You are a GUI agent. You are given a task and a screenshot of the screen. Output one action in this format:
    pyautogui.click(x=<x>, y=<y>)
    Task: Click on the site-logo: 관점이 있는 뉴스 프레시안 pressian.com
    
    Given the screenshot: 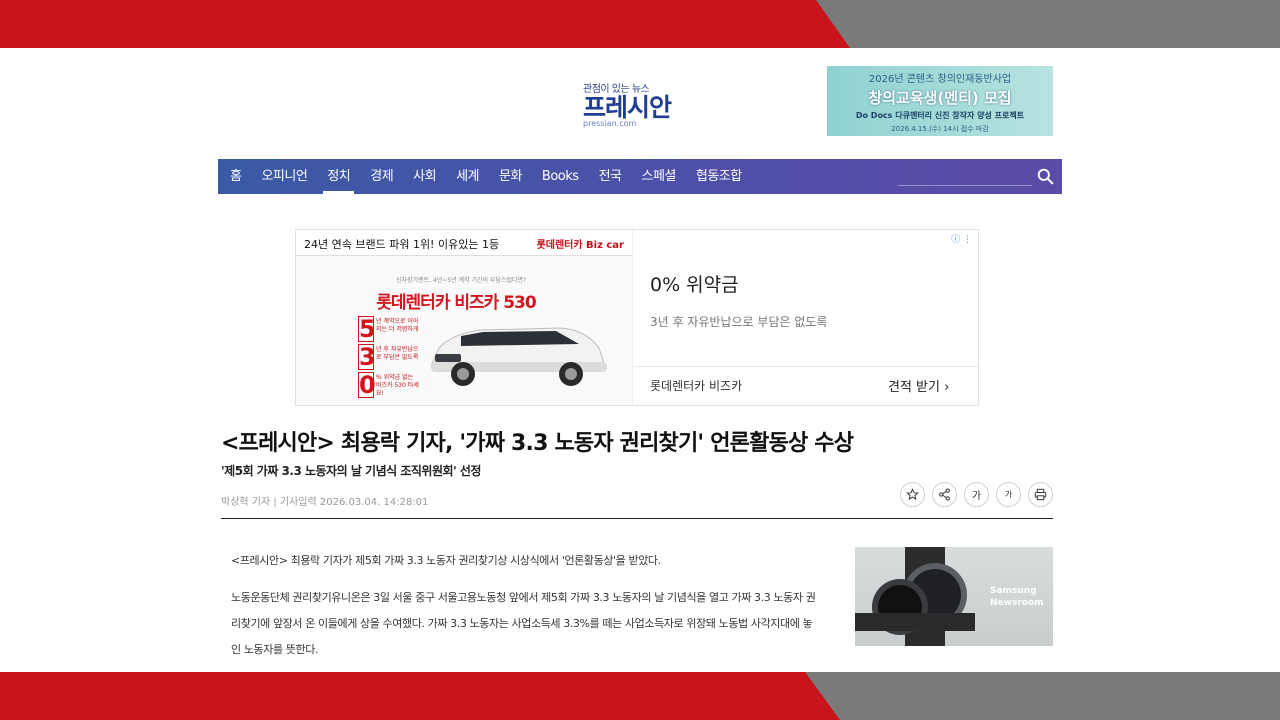 What is the action you would take?
    pyautogui.click(x=638, y=104)
    